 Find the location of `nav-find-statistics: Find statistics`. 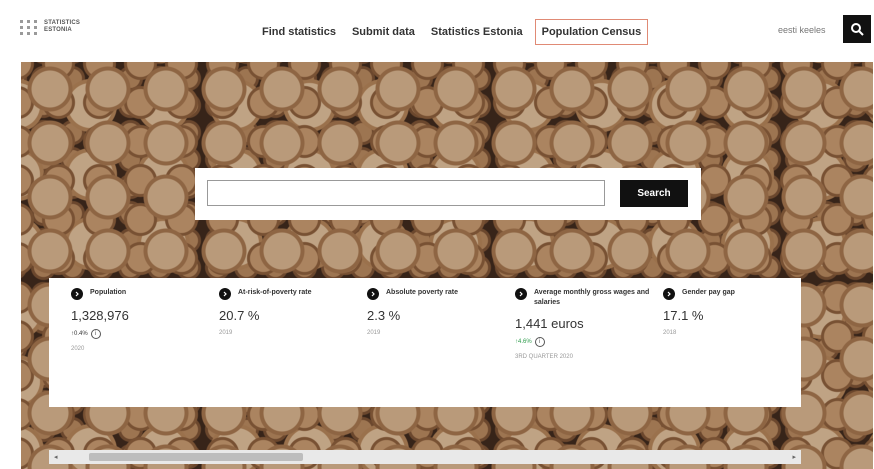

nav-find-statistics: Find statistics is located at coordinates (299, 32).